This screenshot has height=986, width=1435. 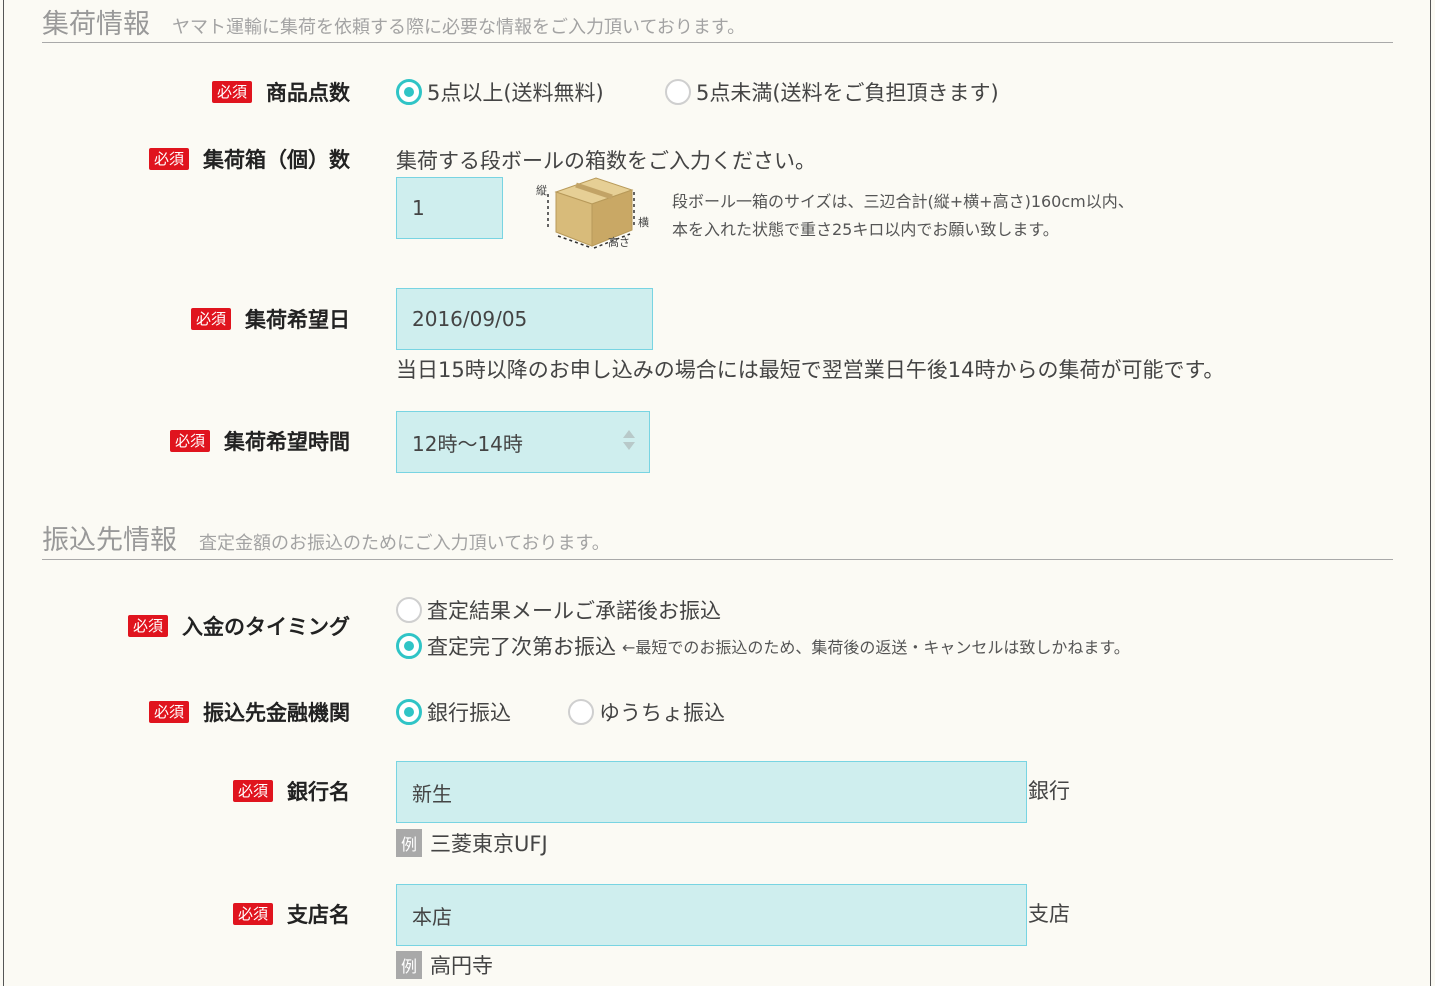 What do you see at coordinates (469, 713) in the screenshot?
I see `financial-institution-option-bank-label: 銀行振込` at bounding box center [469, 713].